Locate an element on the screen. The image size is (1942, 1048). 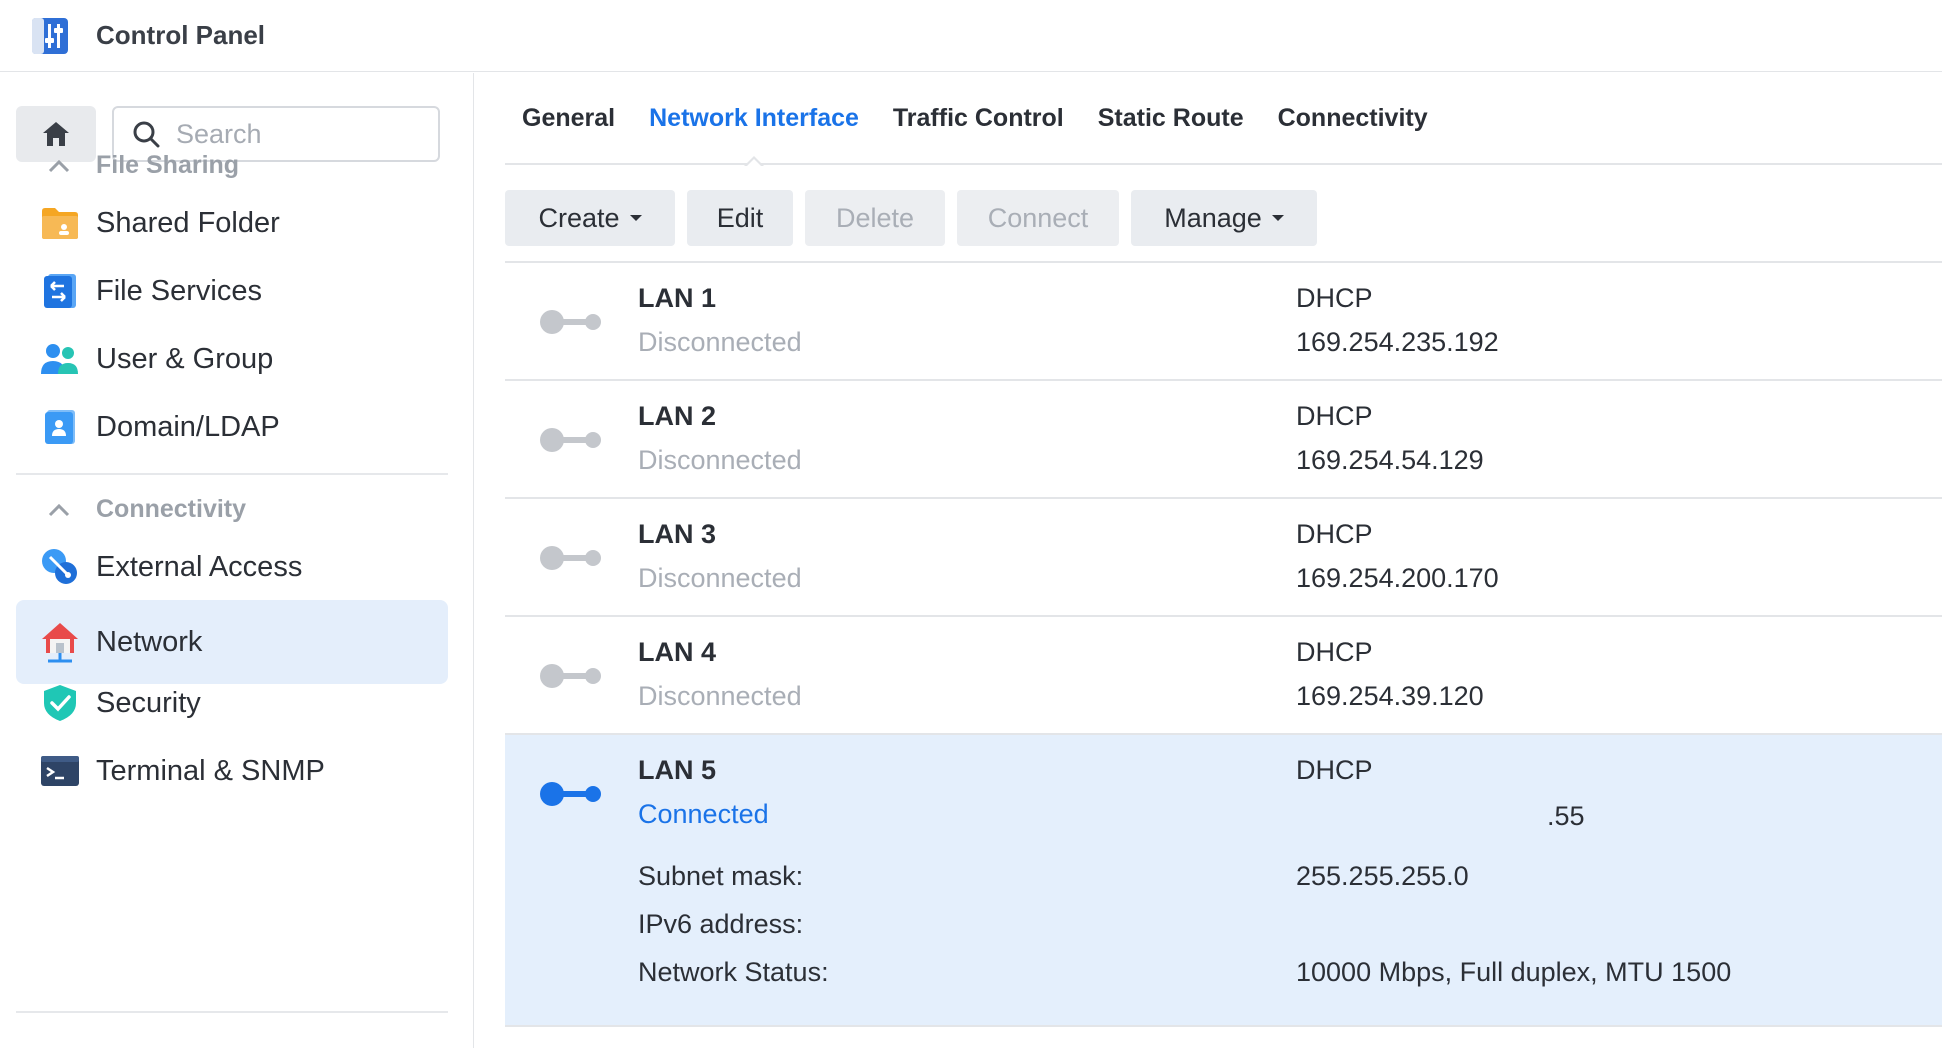
title-bar: Control Panel is located at coordinates (971, 36).